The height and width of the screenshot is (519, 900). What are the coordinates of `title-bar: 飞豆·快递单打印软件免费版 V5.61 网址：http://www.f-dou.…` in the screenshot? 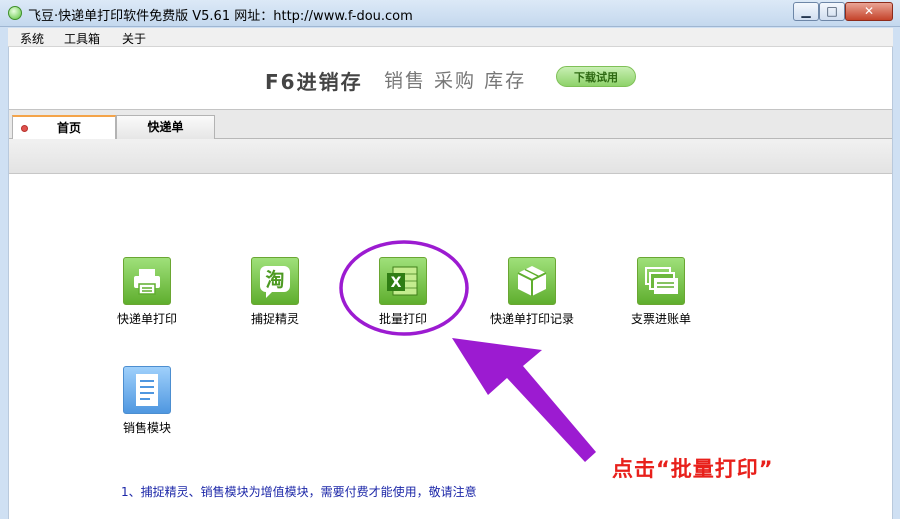 It's located at (450, 13).